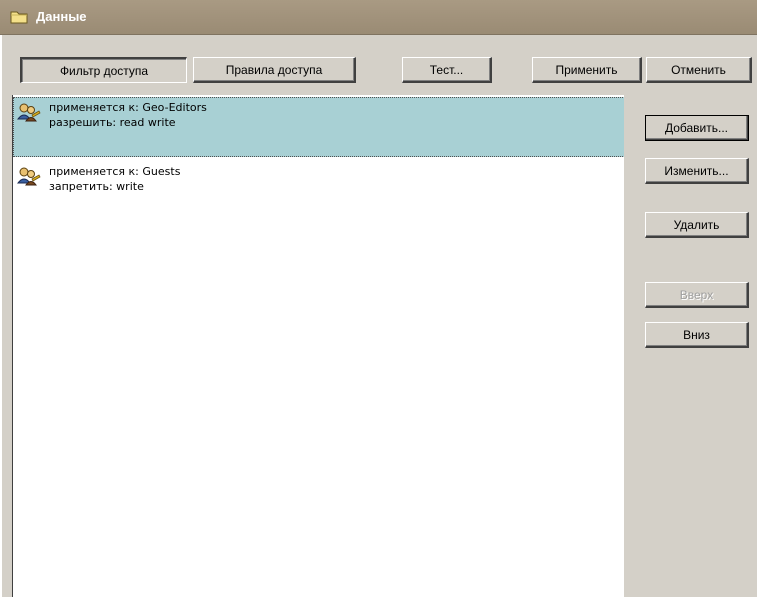 The height and width of the screenshot is (597, 757). I want to click on cancel-button: Отменить, so click(699, 70).